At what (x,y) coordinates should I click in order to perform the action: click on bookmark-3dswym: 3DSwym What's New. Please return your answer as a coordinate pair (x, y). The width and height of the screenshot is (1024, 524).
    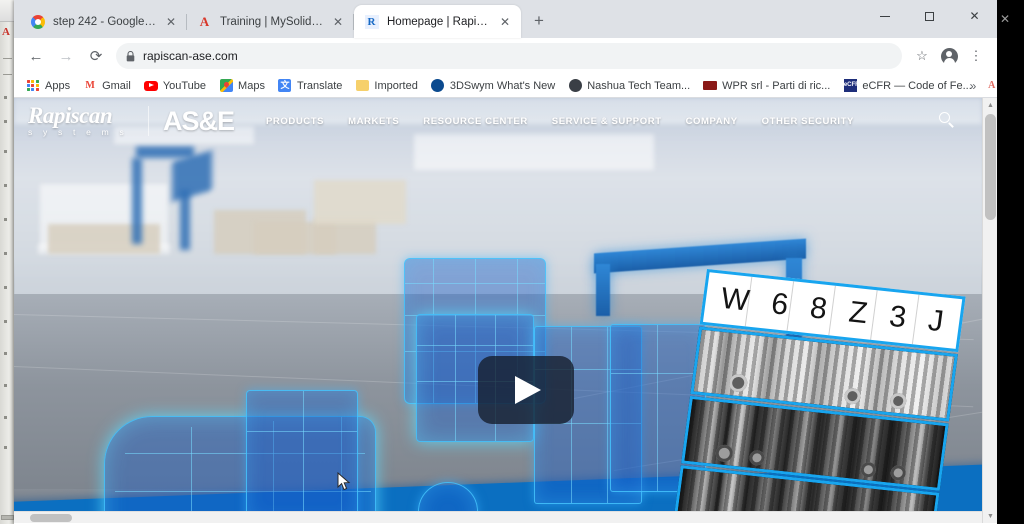
    Looking at the image, I should click on (493, 86).